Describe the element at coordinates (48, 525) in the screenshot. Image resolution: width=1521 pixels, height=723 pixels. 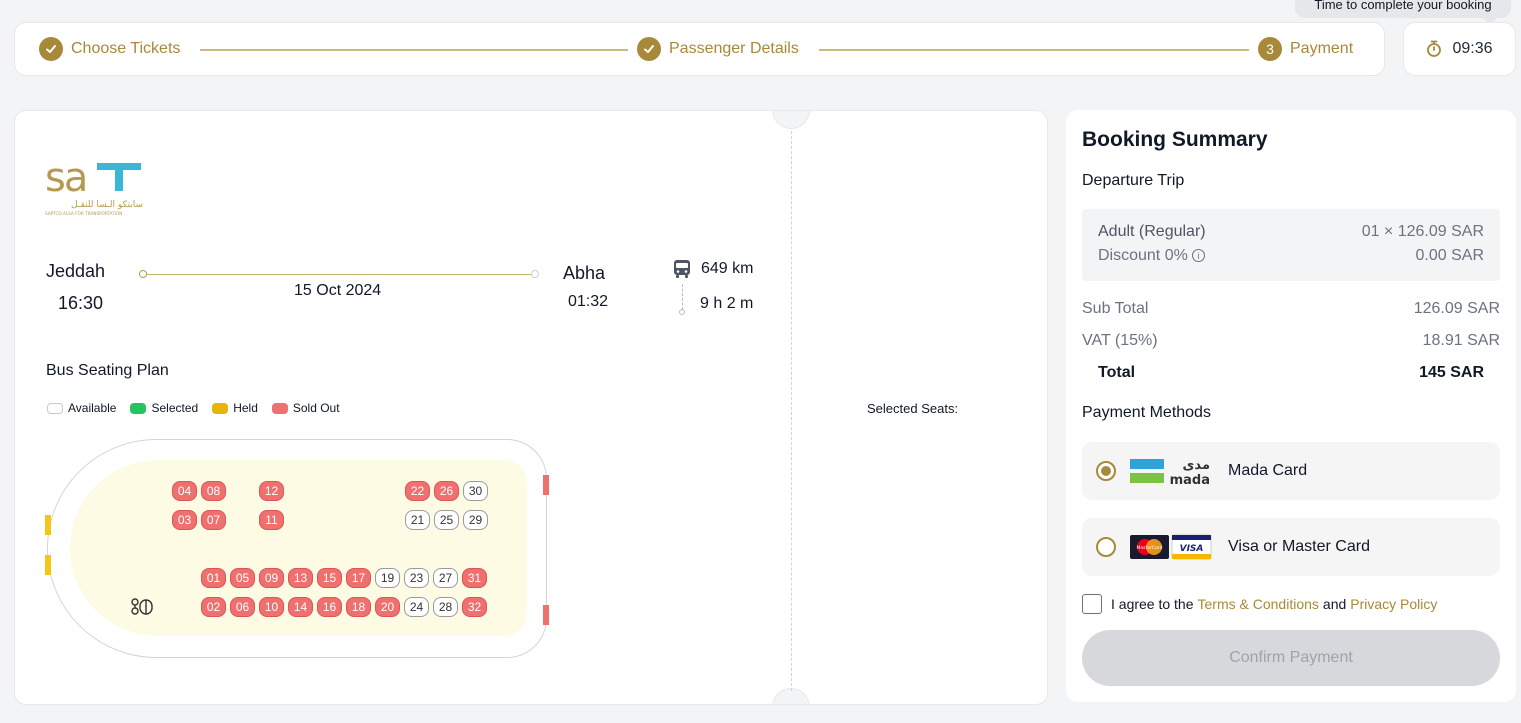
I see `bus-door-indicator` at that location.